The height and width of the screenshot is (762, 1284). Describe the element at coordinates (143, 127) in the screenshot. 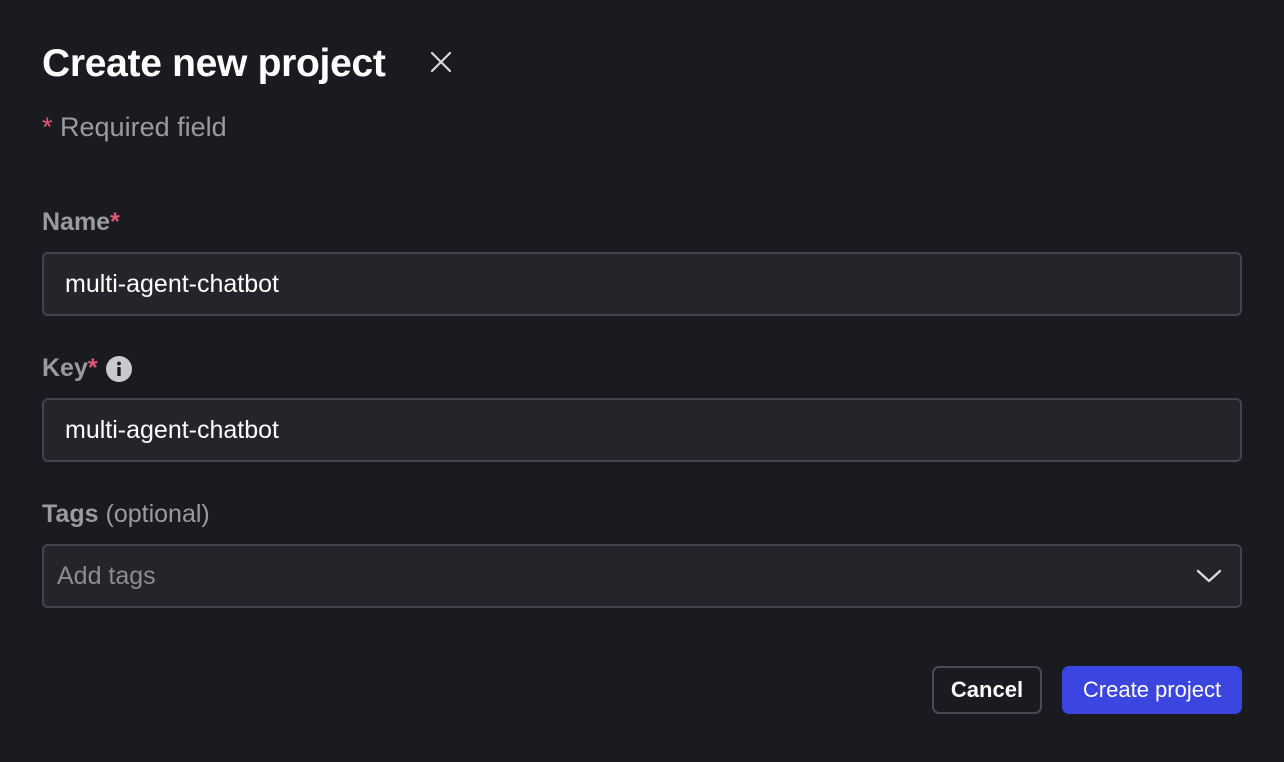

I see `required-note-text: Required field` at that location.